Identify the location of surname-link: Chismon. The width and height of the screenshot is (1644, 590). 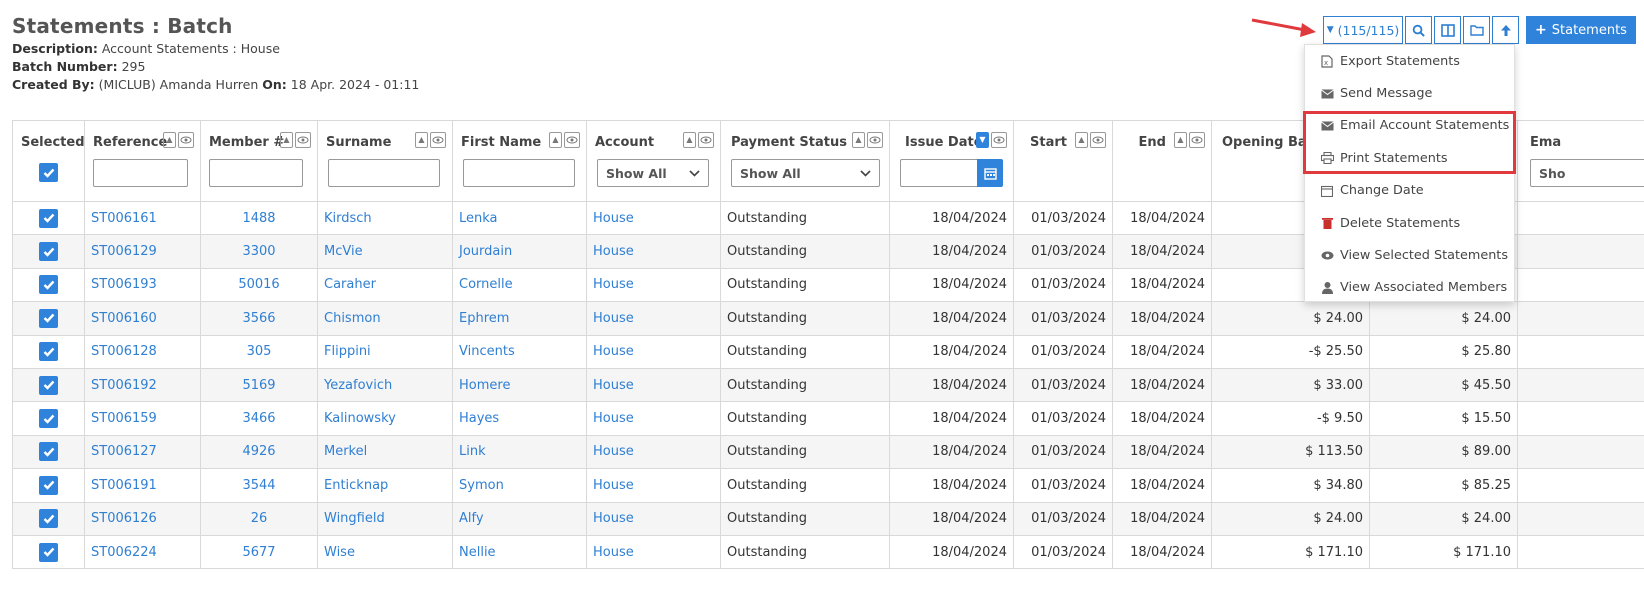
(385, 318).